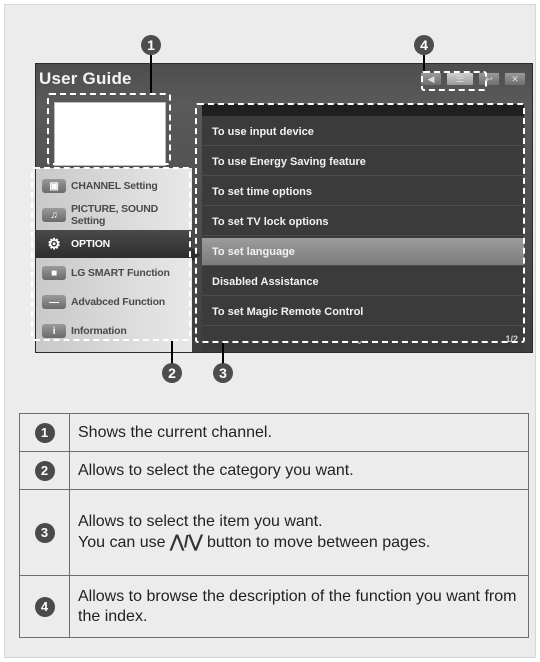 Image resolution: width=540 pixels, height=662 pixels. I want to click on table-row: 1 Shows the current channel., so click(274, 432).